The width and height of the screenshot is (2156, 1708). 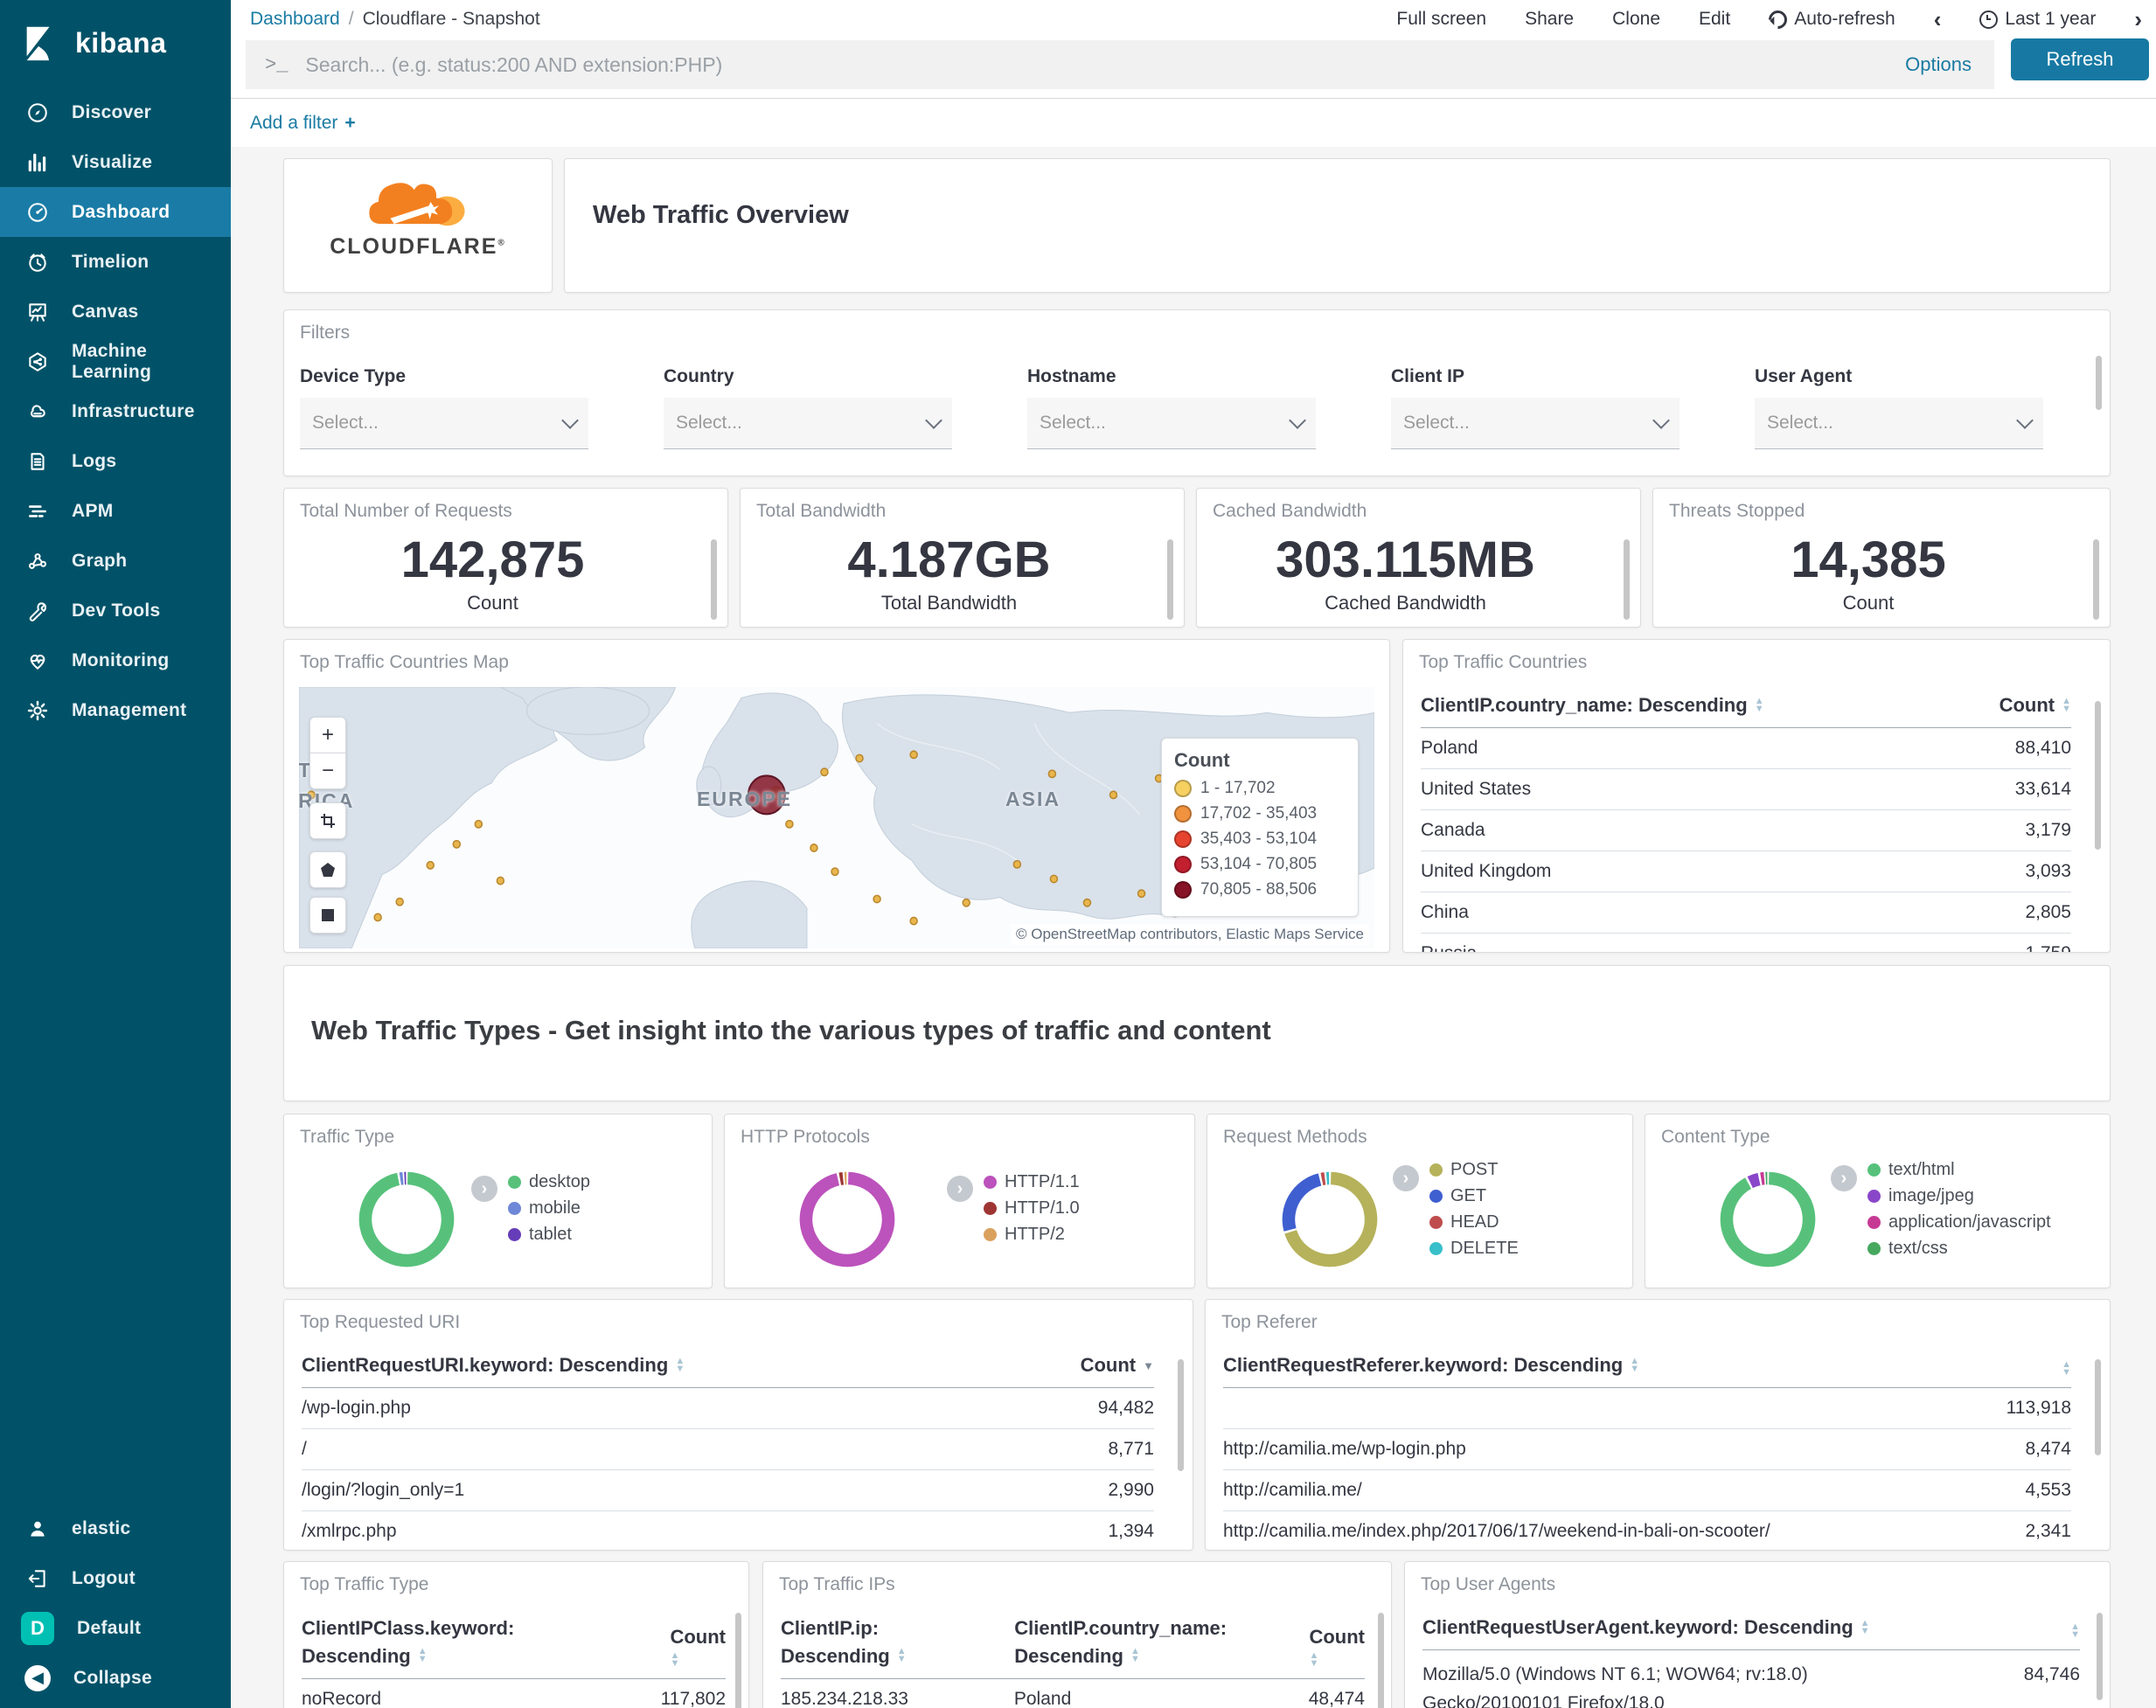 What do you see at coordinates (881, 1642) in the screenshot?
I see `sort-header-ip: ClientIP.ip: Descending ▲ ▼` at bounding box center [881, 1642].